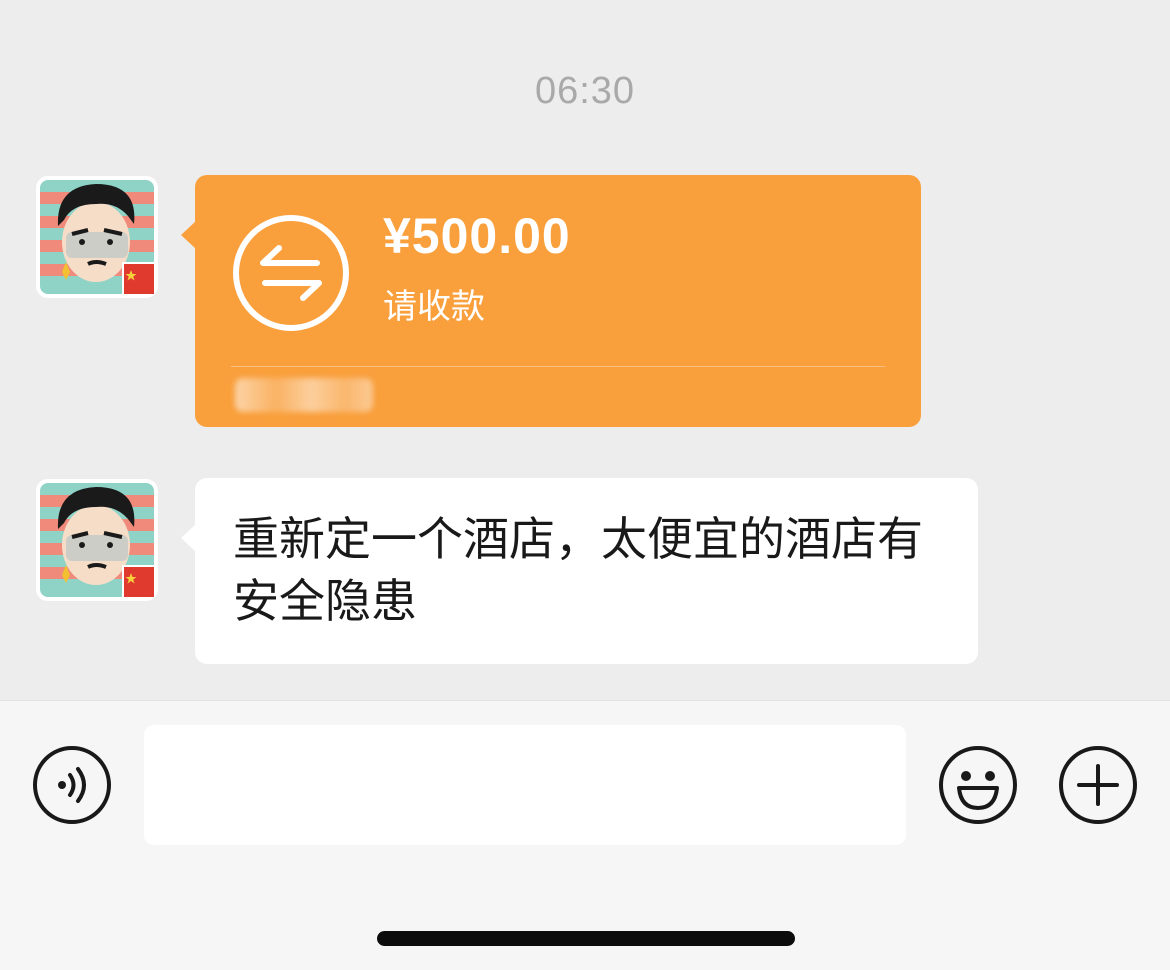 This screenshot has width=1170, height=970. Describe the element at coordinates (525, 785) in the screenshot. I see `message-input` at that location.